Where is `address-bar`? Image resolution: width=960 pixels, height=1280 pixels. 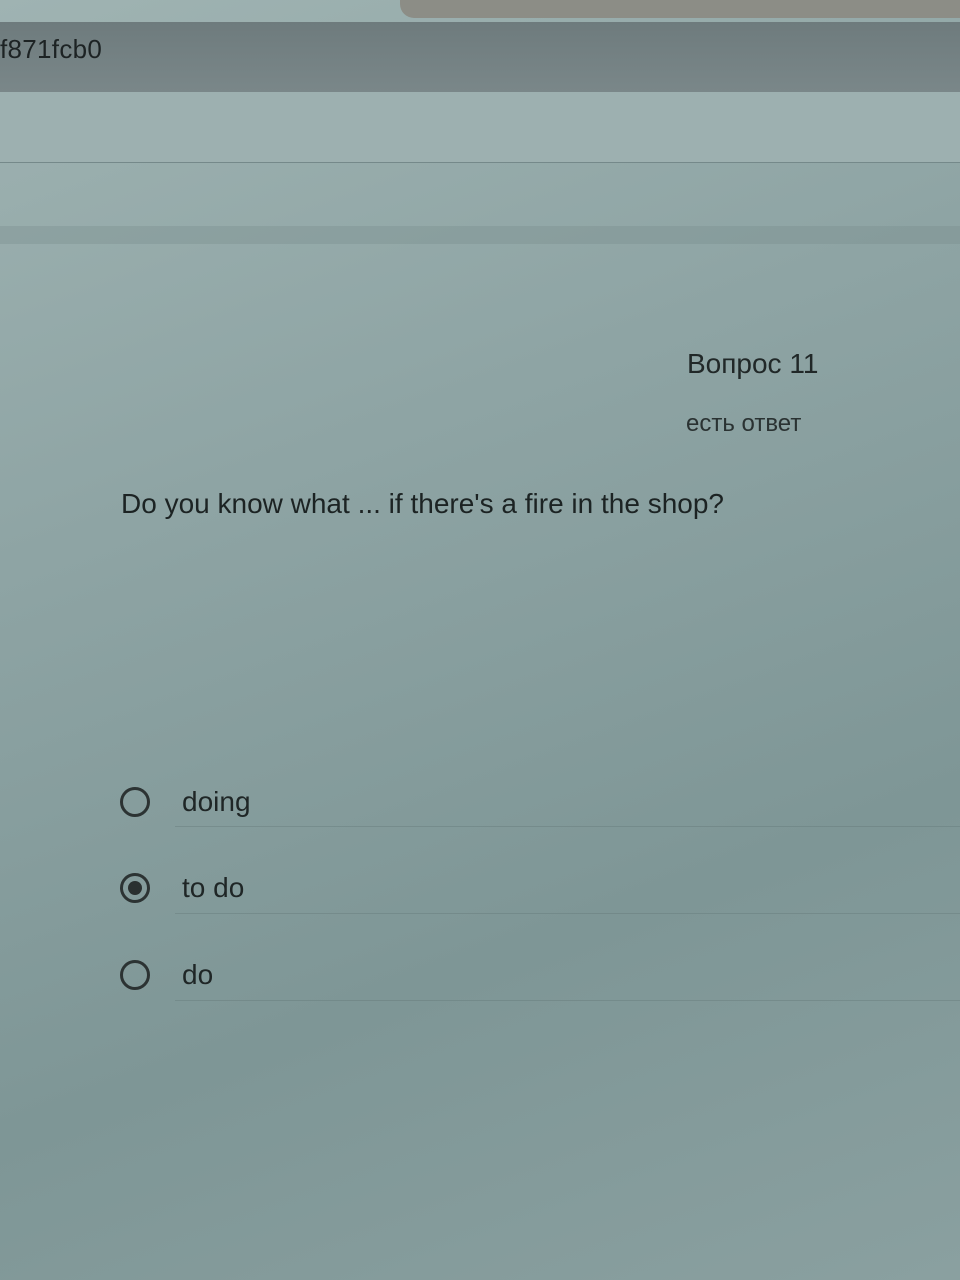 address-bar is located at coordinates (480, 57).